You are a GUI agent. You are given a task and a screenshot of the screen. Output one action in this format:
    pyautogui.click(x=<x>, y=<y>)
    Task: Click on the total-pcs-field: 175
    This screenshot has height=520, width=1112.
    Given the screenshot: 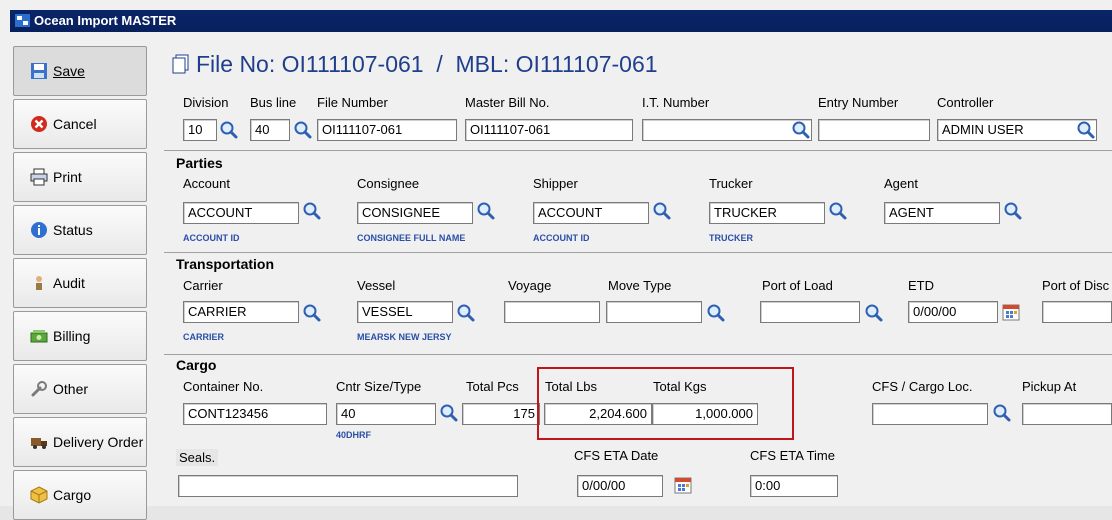 What is the action you would take?
    pyautogui.click(x=501, y=414)
    